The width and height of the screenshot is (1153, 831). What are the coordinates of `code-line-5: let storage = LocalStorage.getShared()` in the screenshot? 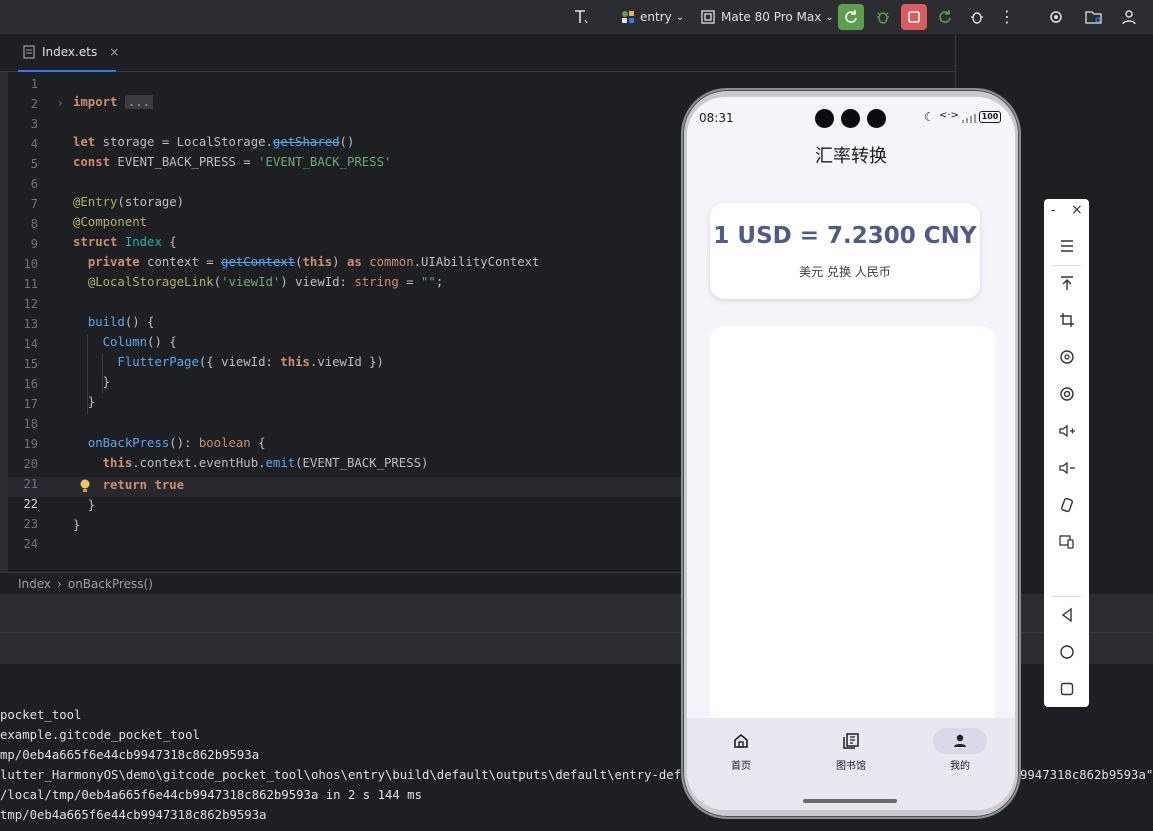 It's located at (214, 142).